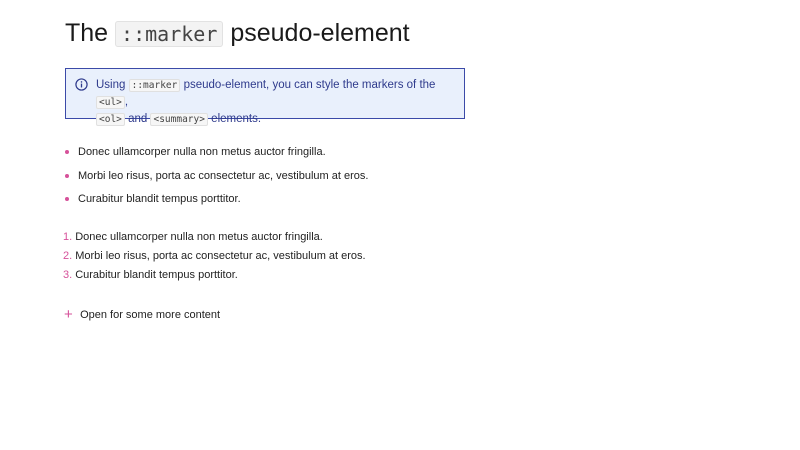 Image resolution: width=800 pixels, height=450 pixels. What do you see at coordinates (87, 33) in the screenshot?
I see `page-title-prefix: The` at bounding box center [87, 33].